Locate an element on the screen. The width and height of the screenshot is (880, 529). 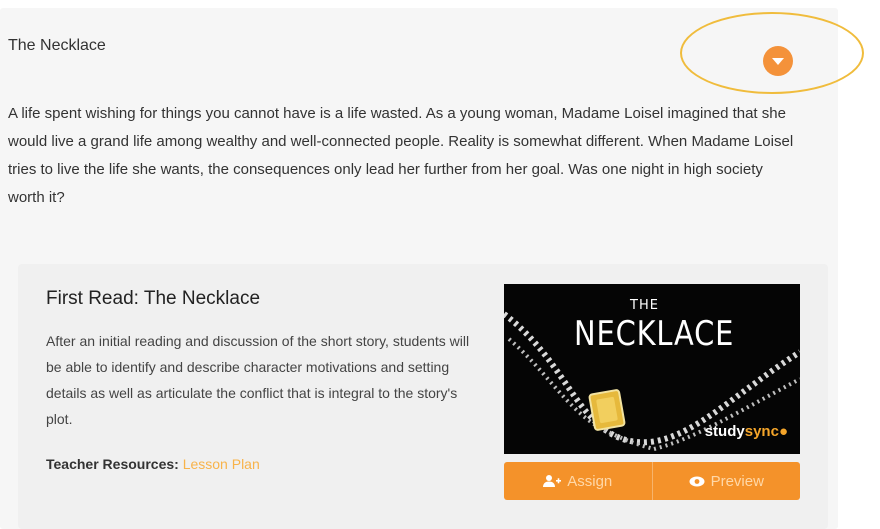
thumbnail-title-line1: THE is located at coordinates (644, 305).